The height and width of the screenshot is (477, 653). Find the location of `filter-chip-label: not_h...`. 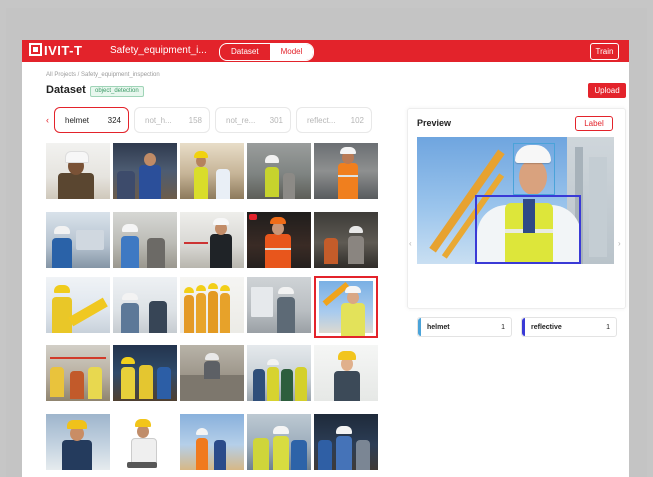

filter-chip-label: not_h... is located at coordinates (158, 120).